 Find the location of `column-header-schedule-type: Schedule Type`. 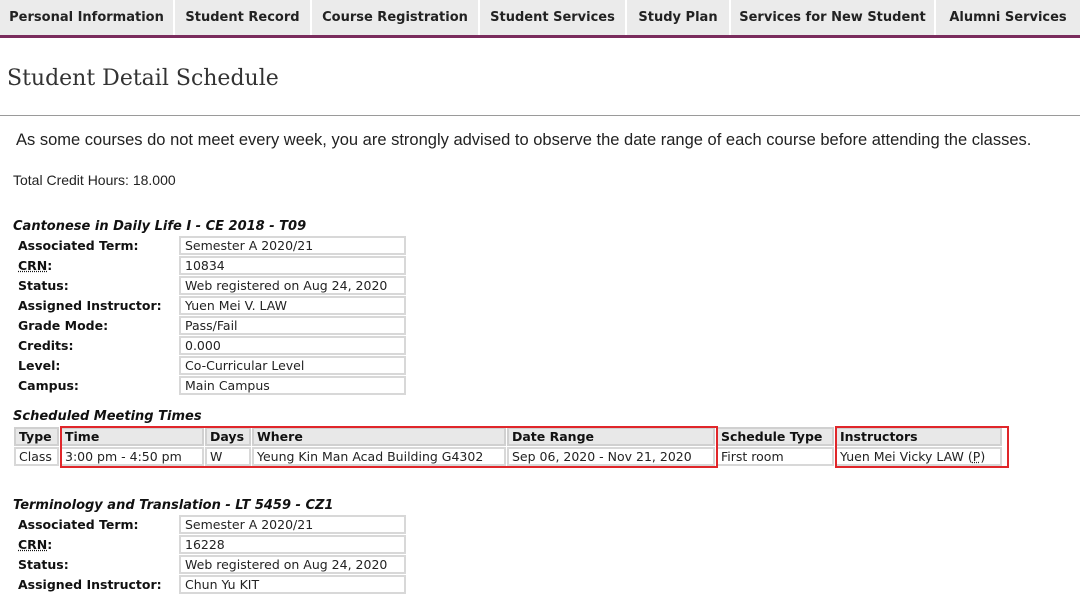

column-header-schedule-type: Schedule Type is located at coordinates (775, 436).